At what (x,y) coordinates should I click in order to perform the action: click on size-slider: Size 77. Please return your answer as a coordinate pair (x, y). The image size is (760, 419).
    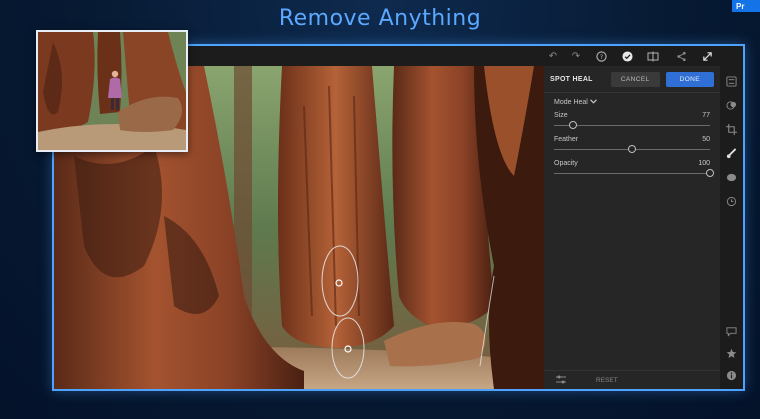
    Looking at the image, I should click on (632, 122).